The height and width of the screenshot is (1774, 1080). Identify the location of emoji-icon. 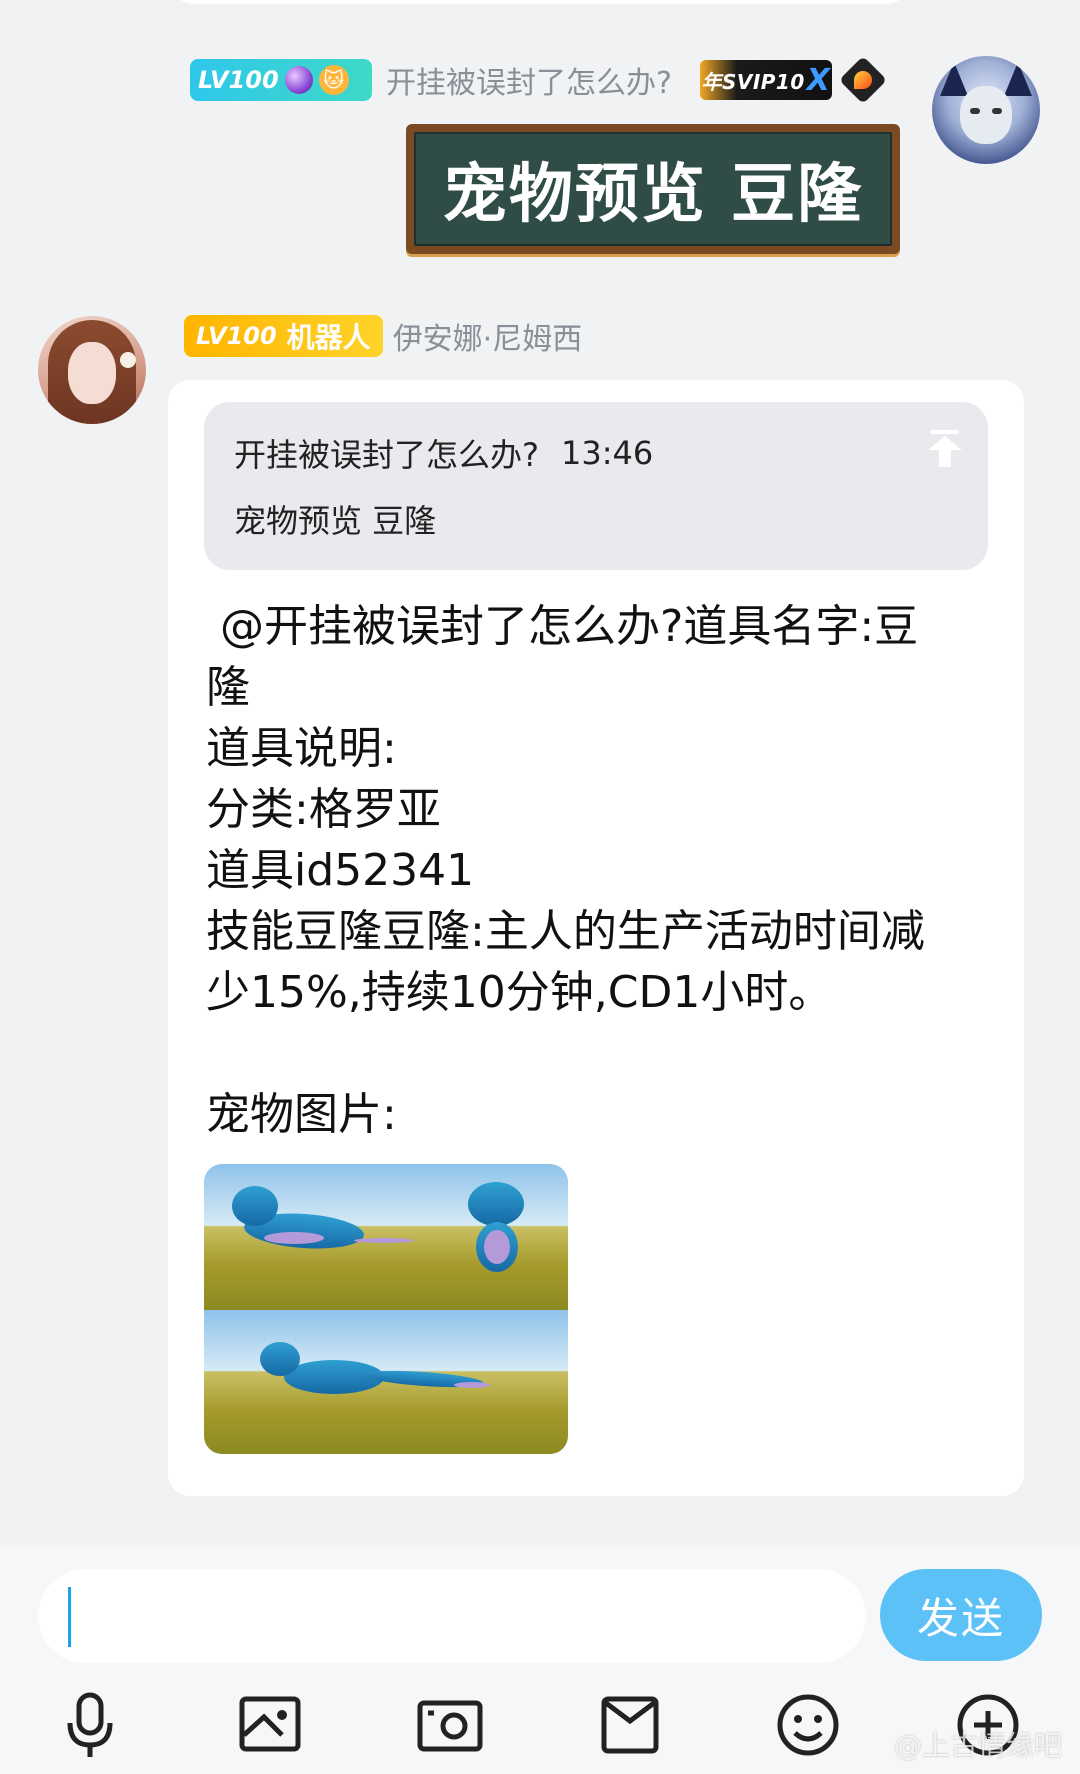
(808, 1725).